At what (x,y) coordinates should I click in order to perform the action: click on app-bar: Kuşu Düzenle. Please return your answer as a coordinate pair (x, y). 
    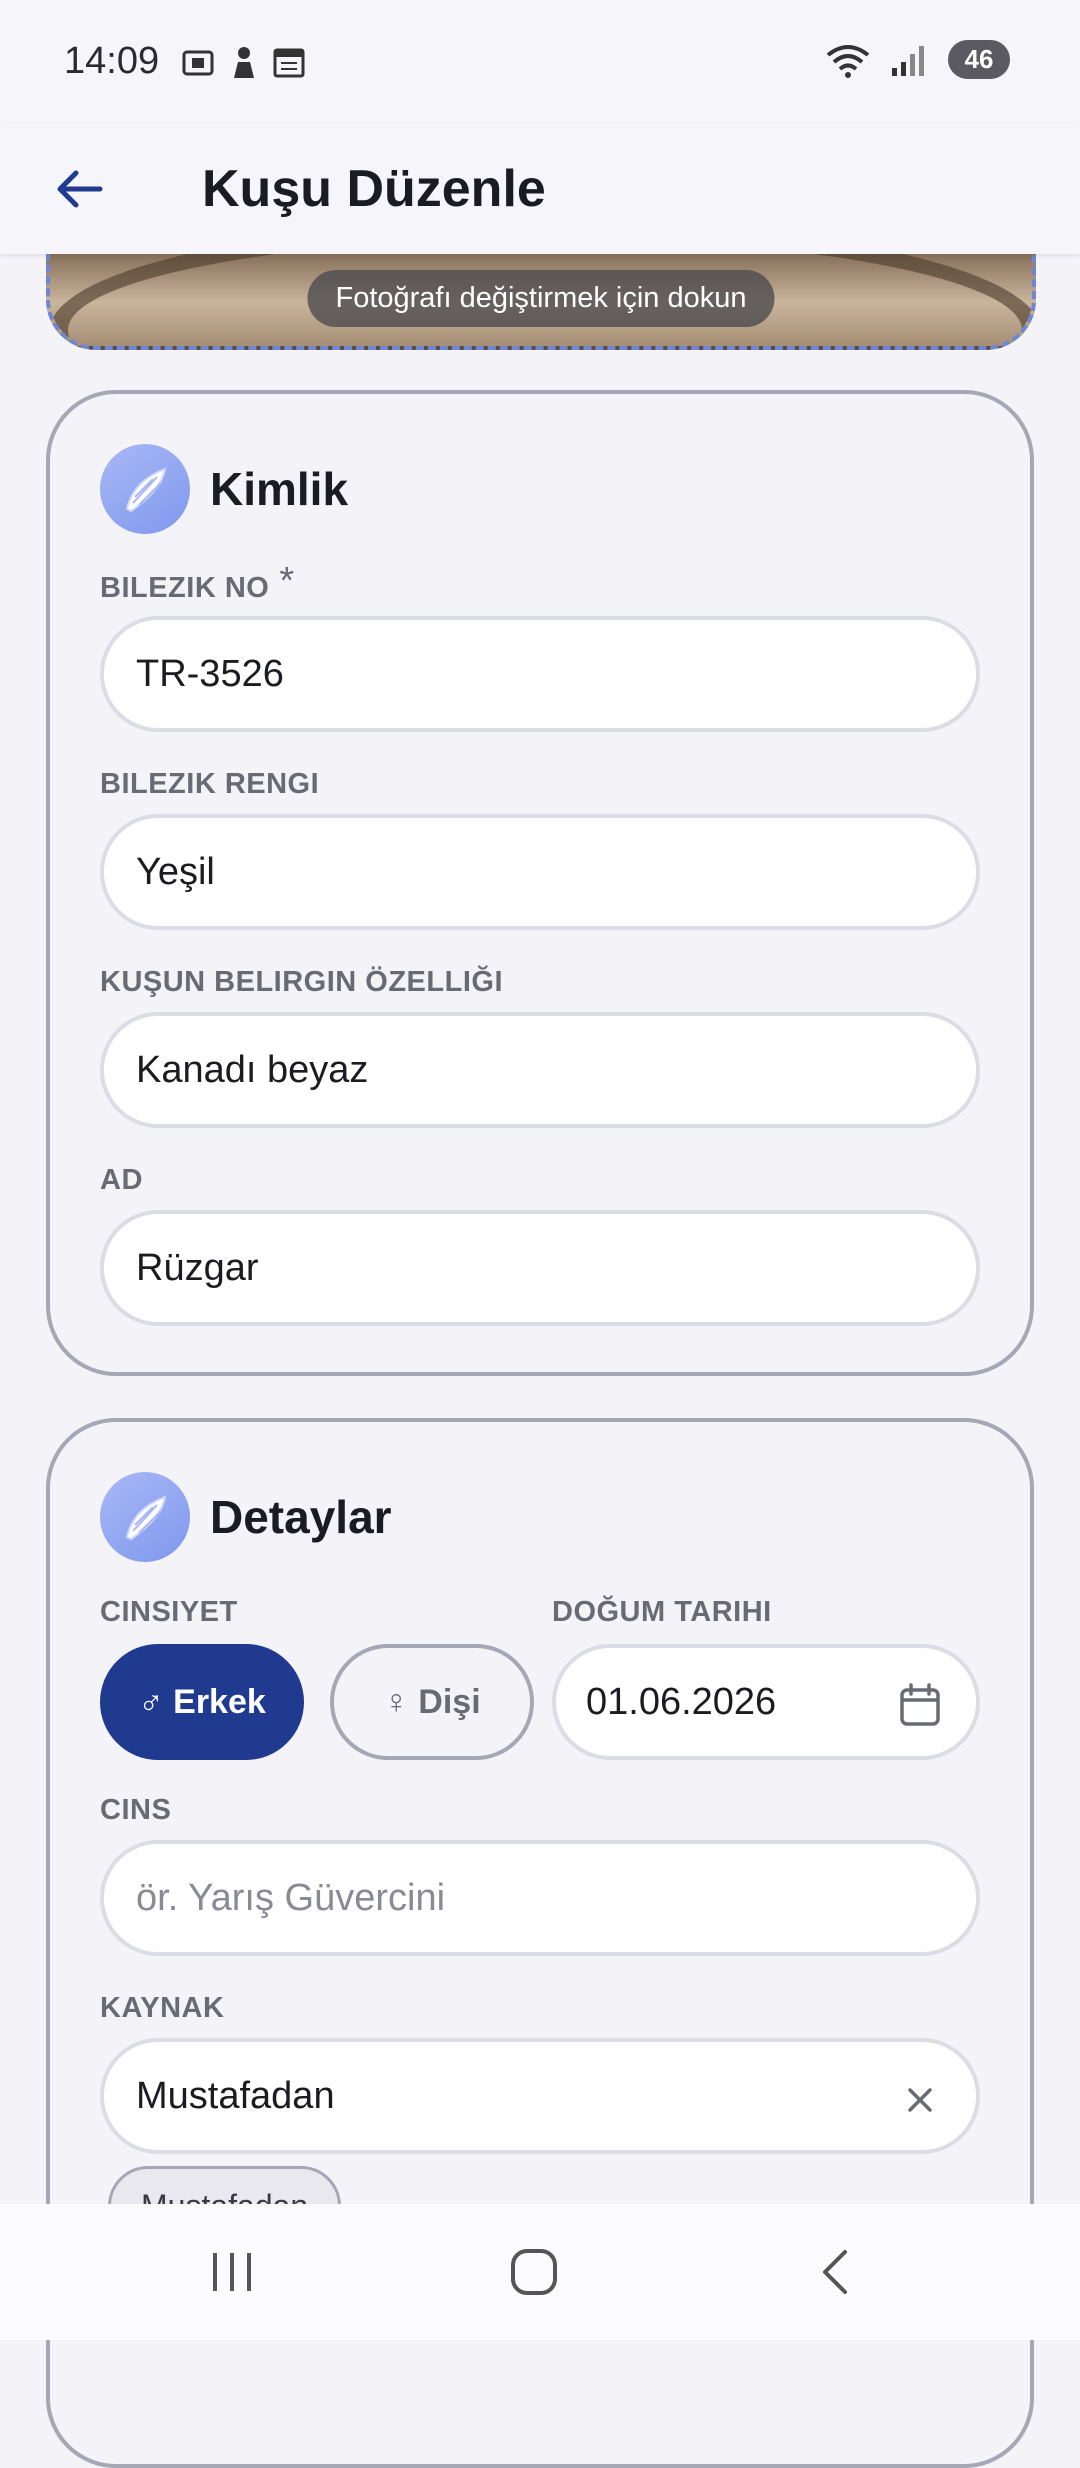
    Looking at the image, I should click on (540, 189).